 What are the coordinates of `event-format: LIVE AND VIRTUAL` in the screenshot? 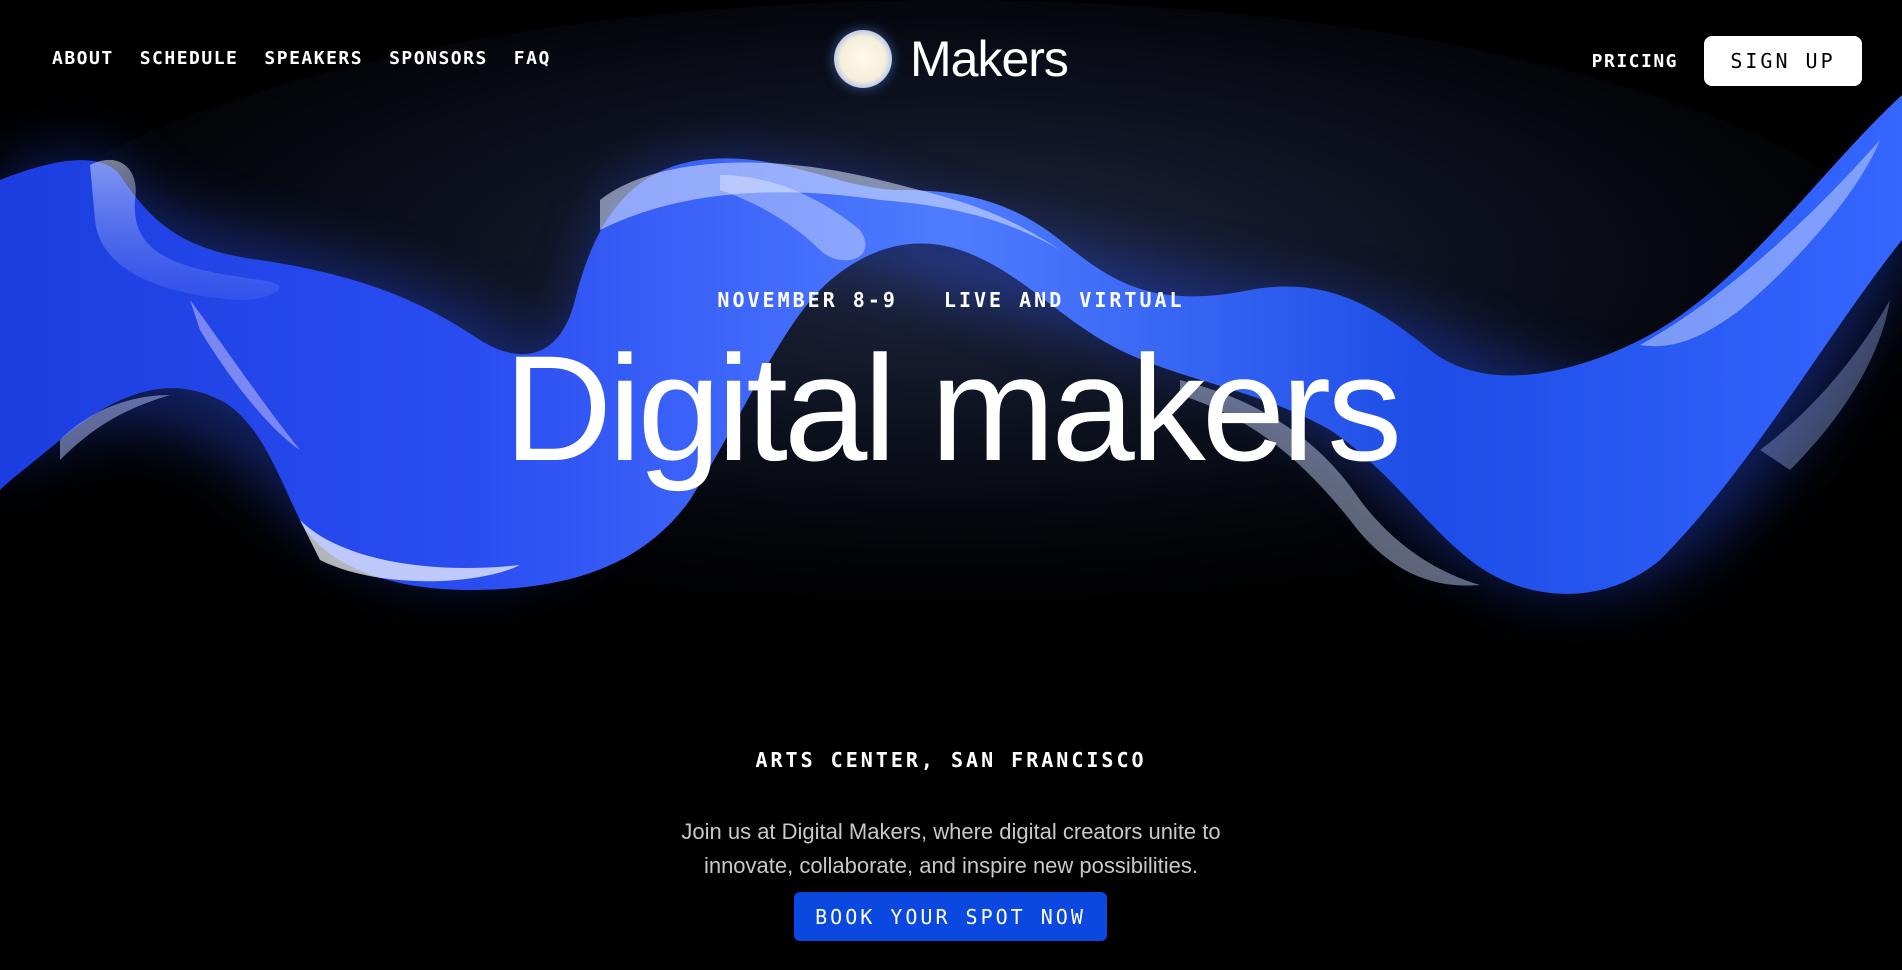 It's located at (1064, 300).